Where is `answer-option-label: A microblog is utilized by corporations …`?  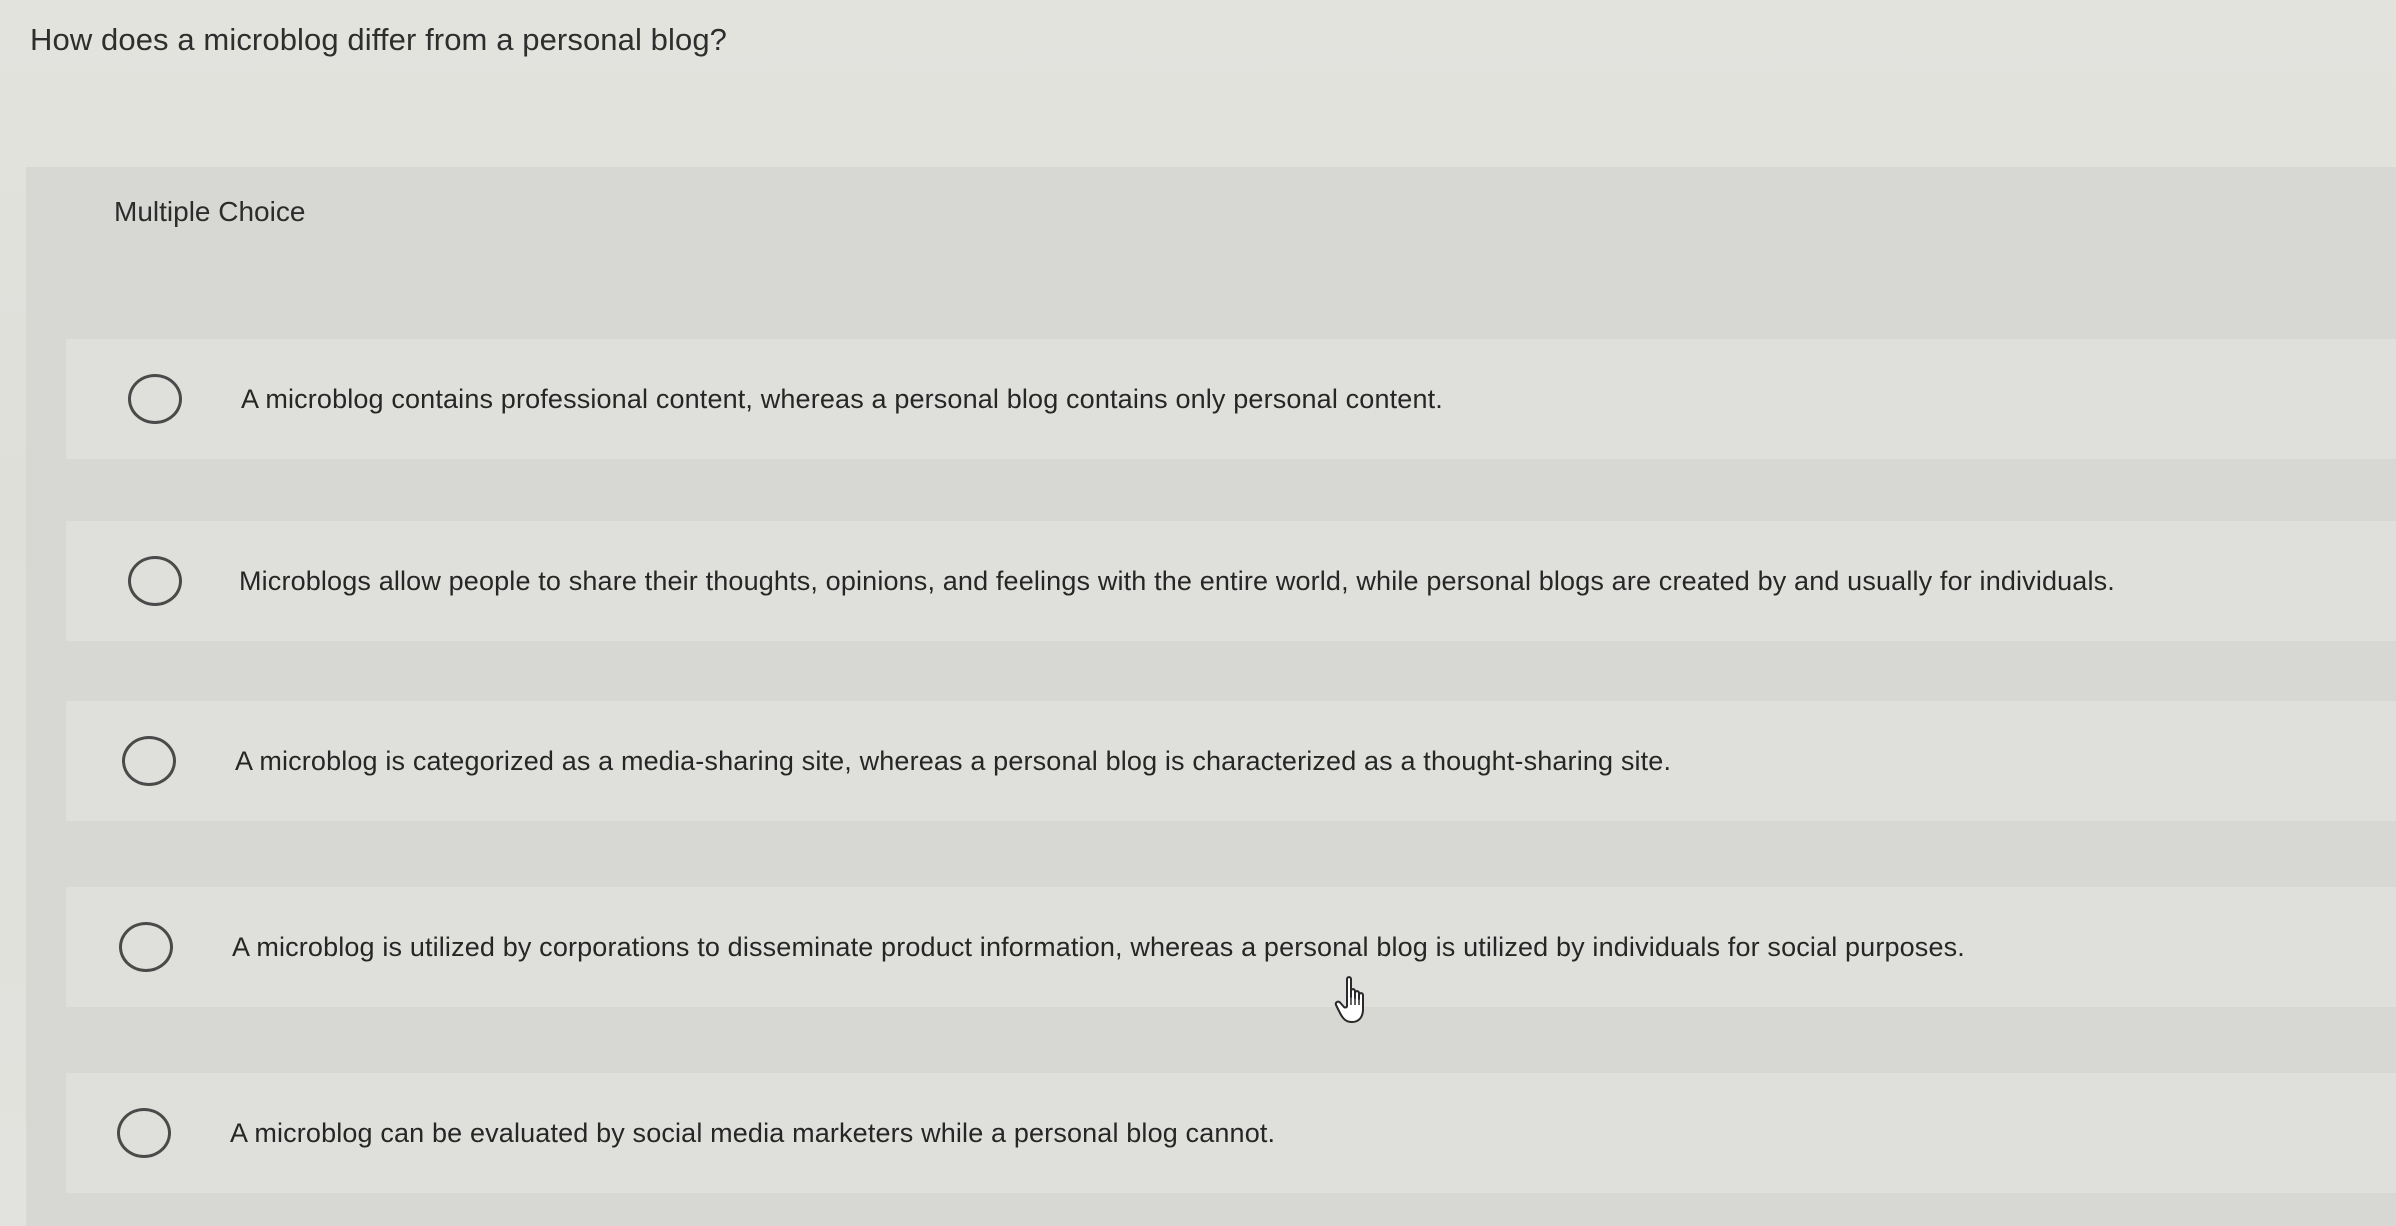 answer-option-label: A microblog is utilized by corporations … is located at coordinates (1098, 946).